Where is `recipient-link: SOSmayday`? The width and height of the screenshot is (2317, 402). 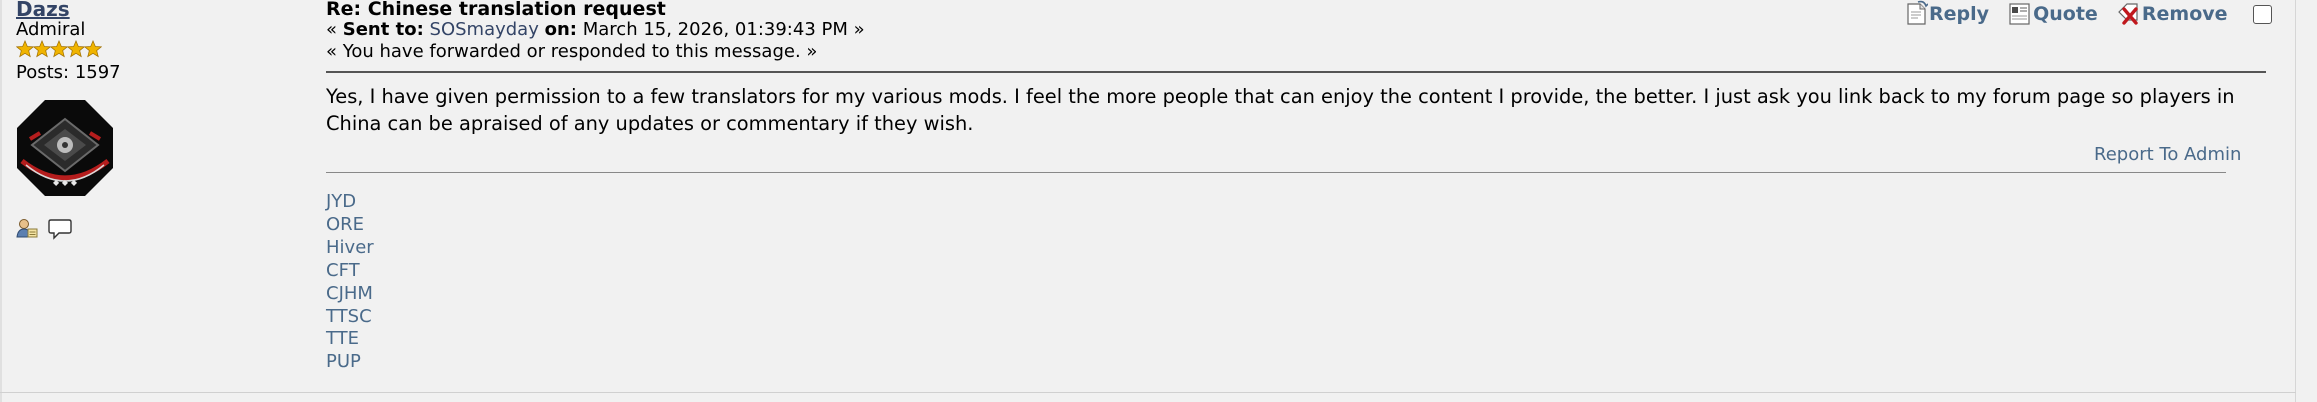
recipient-link: SOSmayday is located at coordinates (484, 29).